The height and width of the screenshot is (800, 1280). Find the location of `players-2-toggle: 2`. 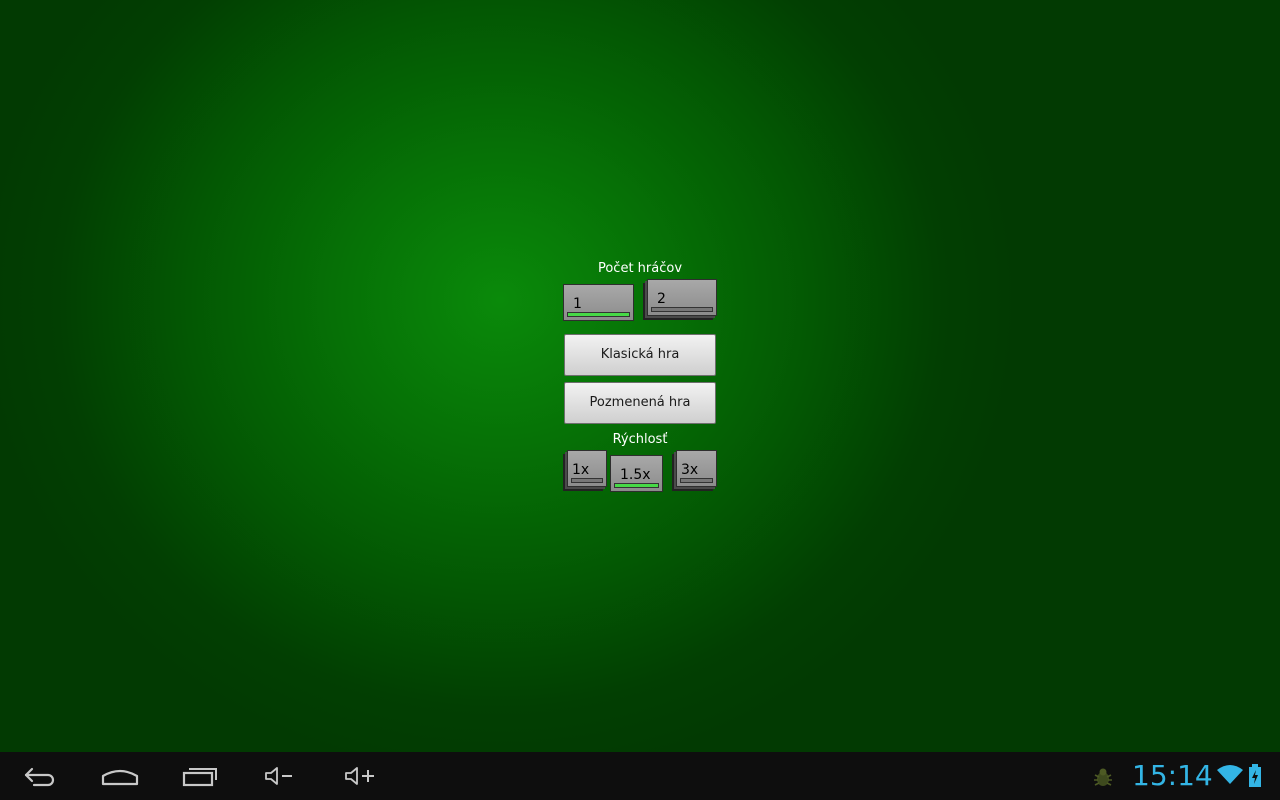

players-2-toggle: 2 is located at coordinates (682, 297).